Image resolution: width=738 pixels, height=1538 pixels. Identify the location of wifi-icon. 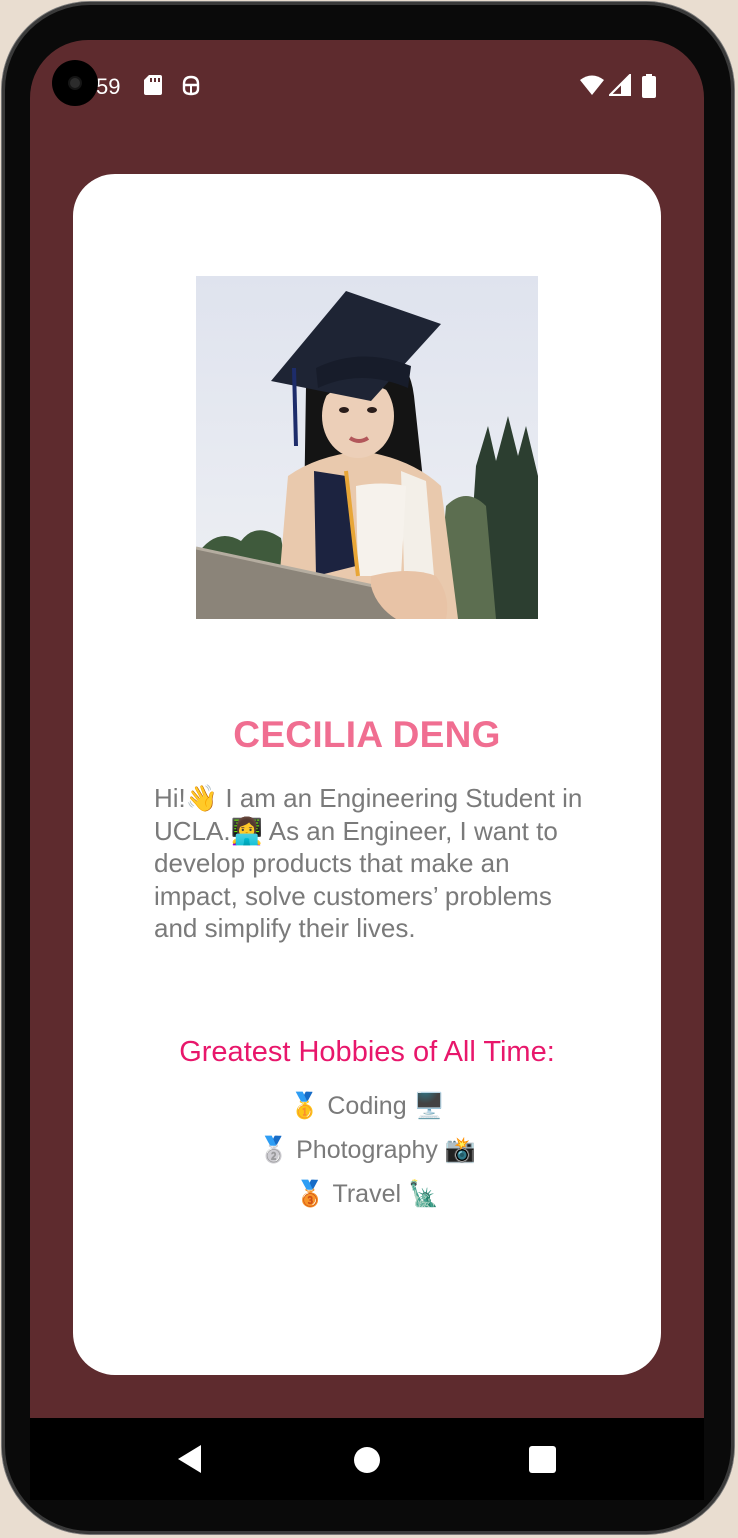
(592, 85).